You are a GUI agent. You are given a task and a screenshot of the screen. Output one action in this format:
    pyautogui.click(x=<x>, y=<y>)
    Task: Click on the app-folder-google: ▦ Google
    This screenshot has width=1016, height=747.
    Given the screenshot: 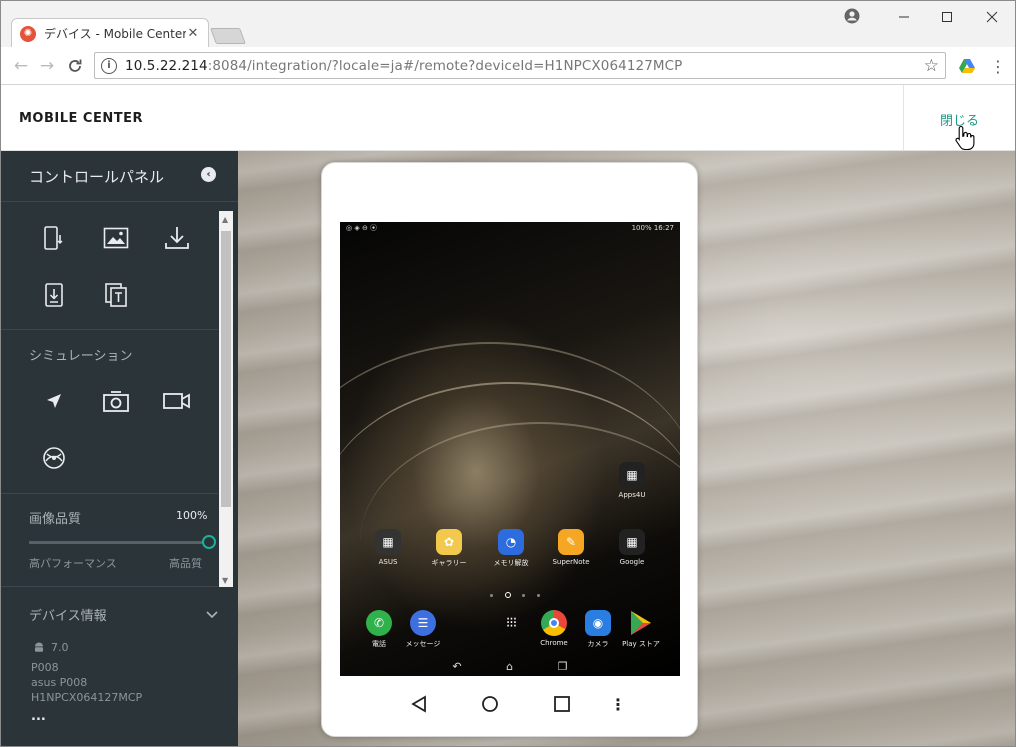 What is the action you would take?
    pyautogui.click(x=632, y=547)
    